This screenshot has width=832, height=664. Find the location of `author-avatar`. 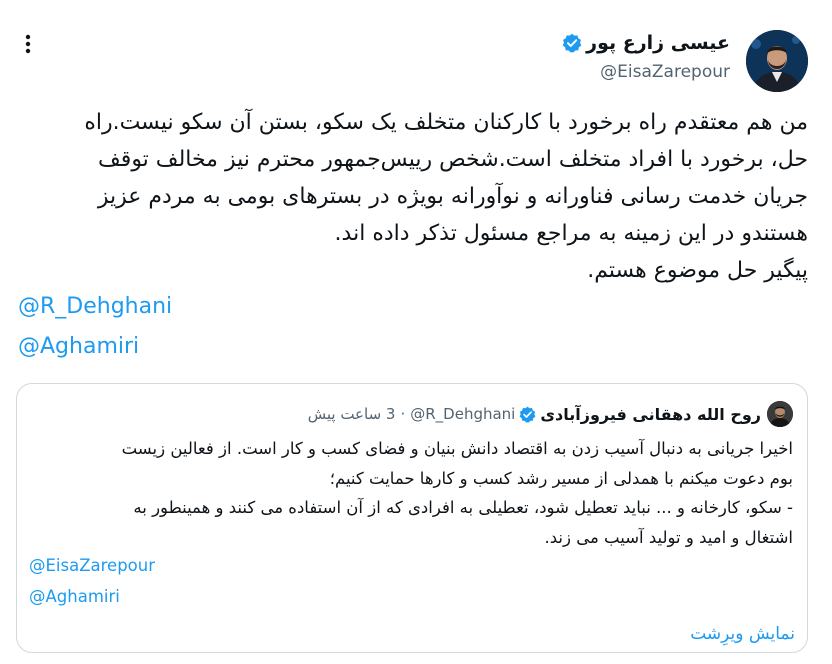

author-avatar is located at coordinates (777, 61).